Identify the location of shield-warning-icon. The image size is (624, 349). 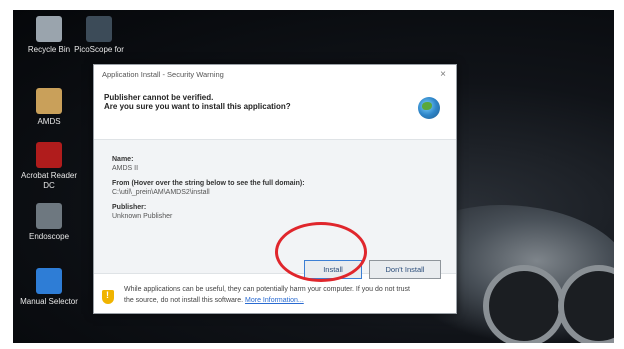
(108, 297).